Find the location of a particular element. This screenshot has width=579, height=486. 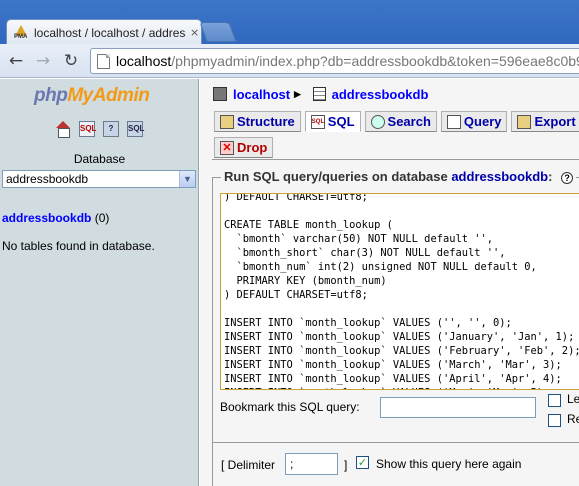

tab-query: Query is located at coordinates (474, 121).